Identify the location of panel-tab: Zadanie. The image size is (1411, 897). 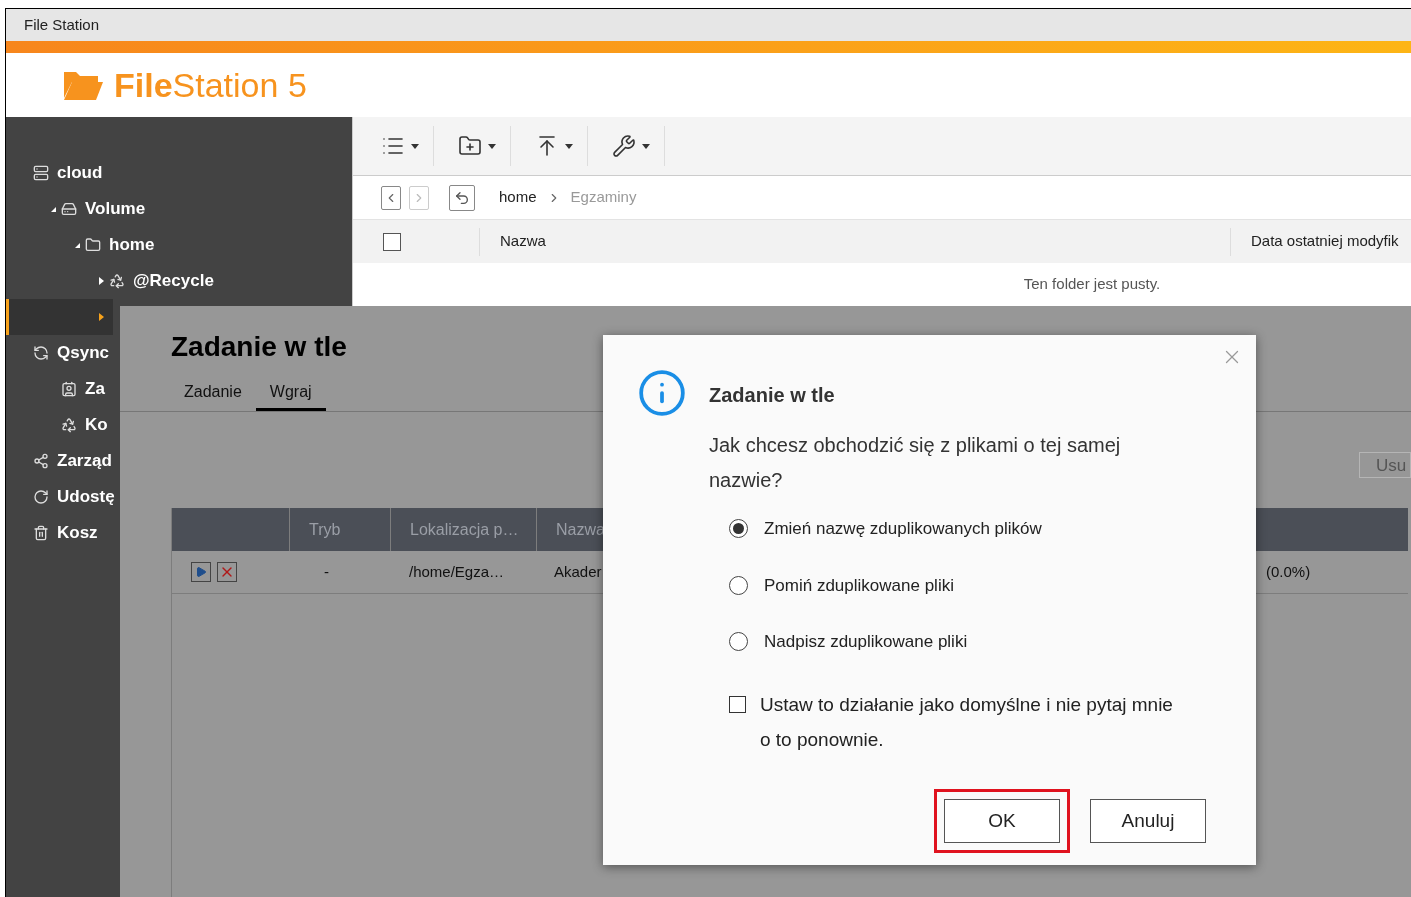
(213, 395).